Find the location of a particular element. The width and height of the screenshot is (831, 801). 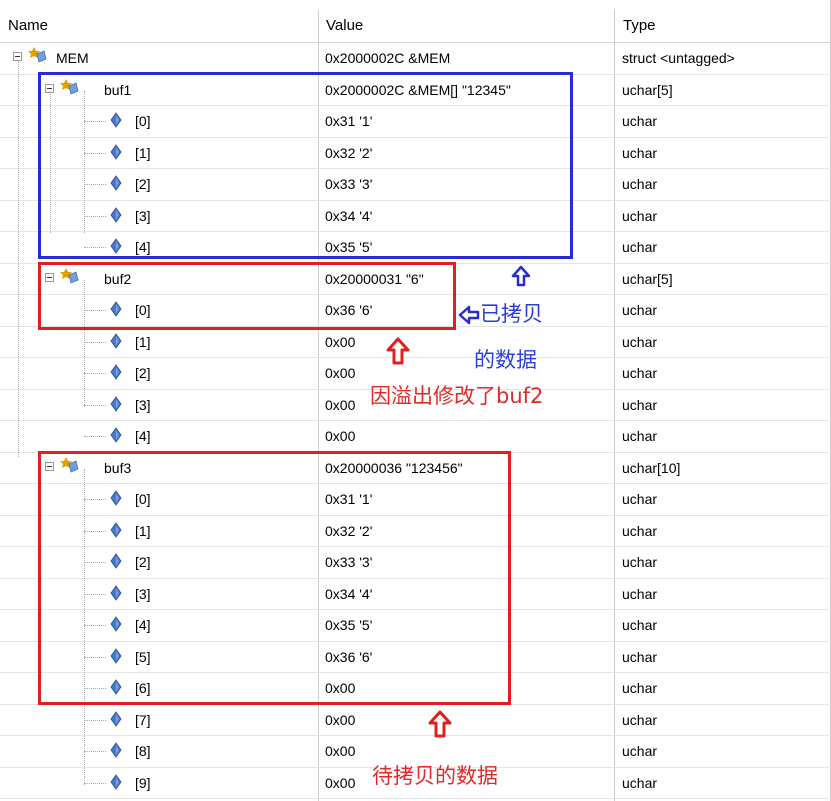

type-column-header: Type is located at coordinates (639, 26).